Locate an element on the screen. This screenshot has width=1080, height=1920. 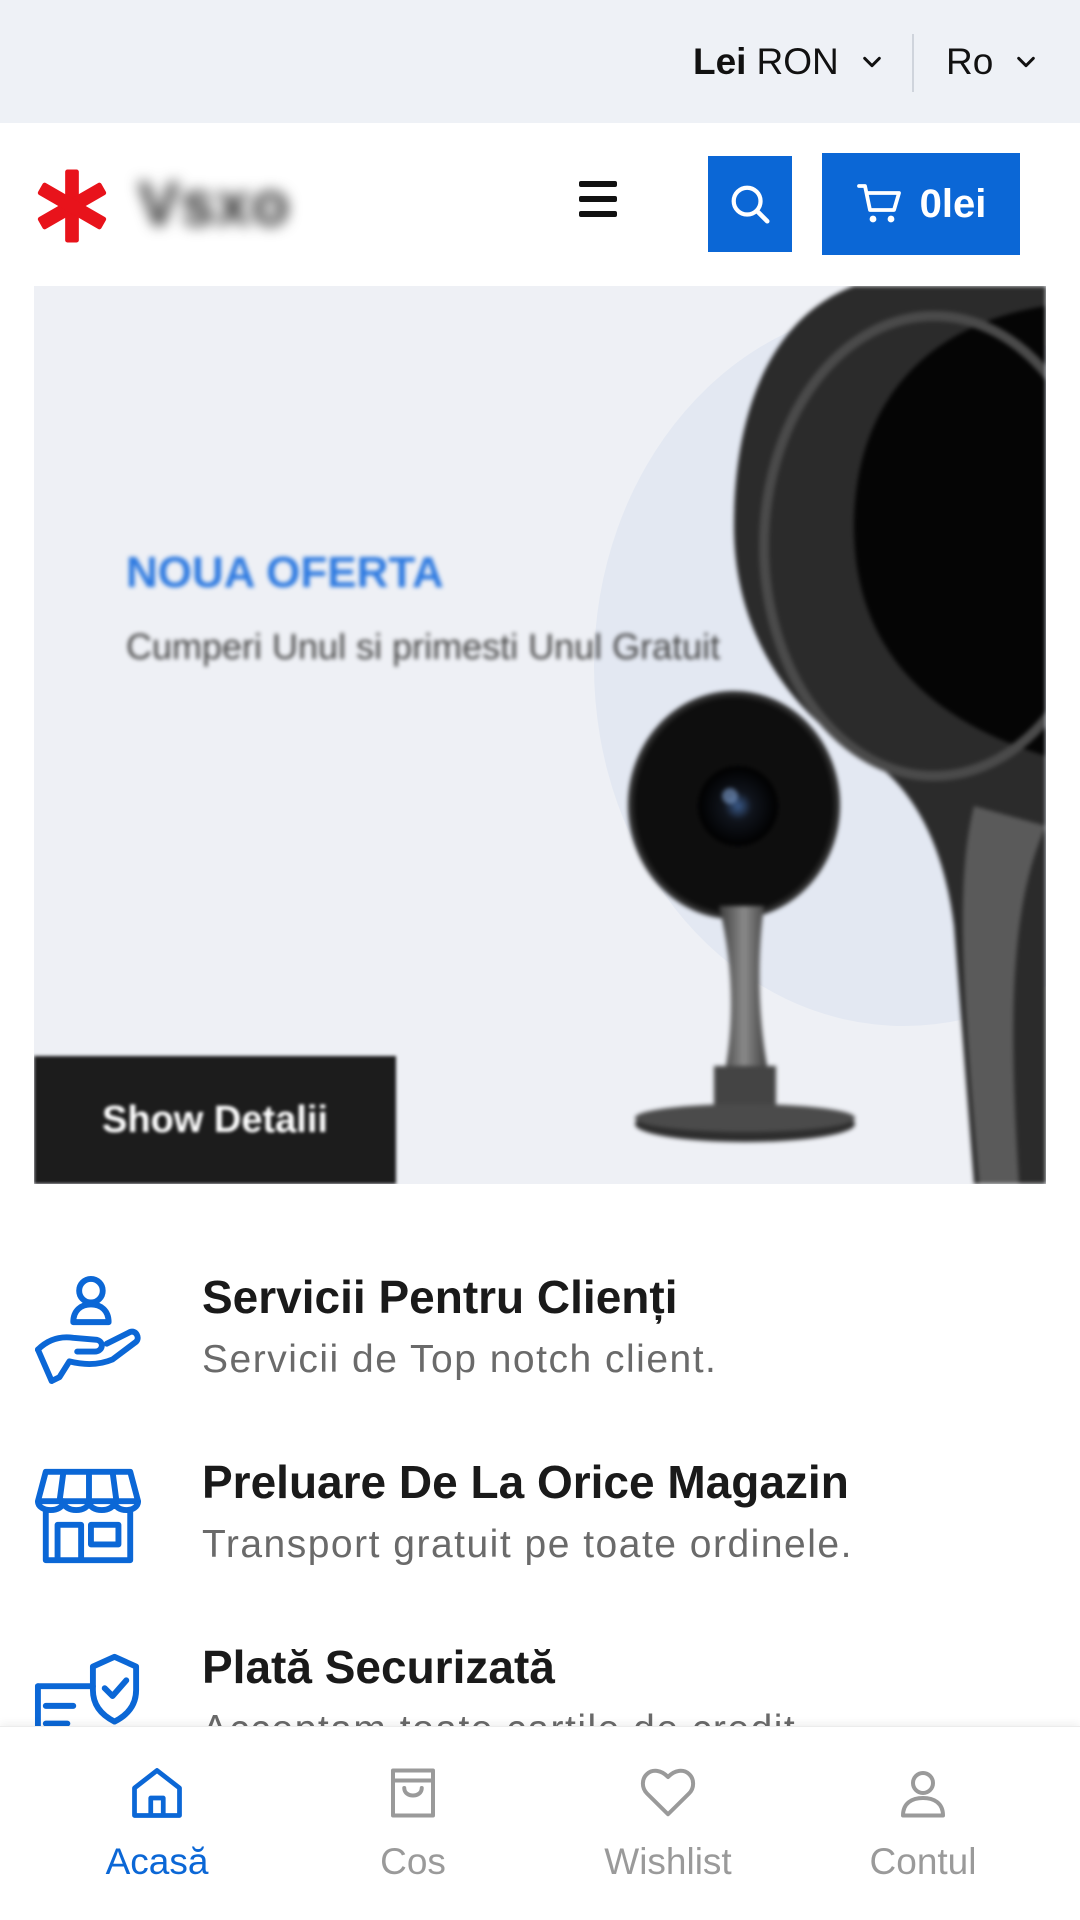
customer-service-icon is located at coordinates (87, 1329).